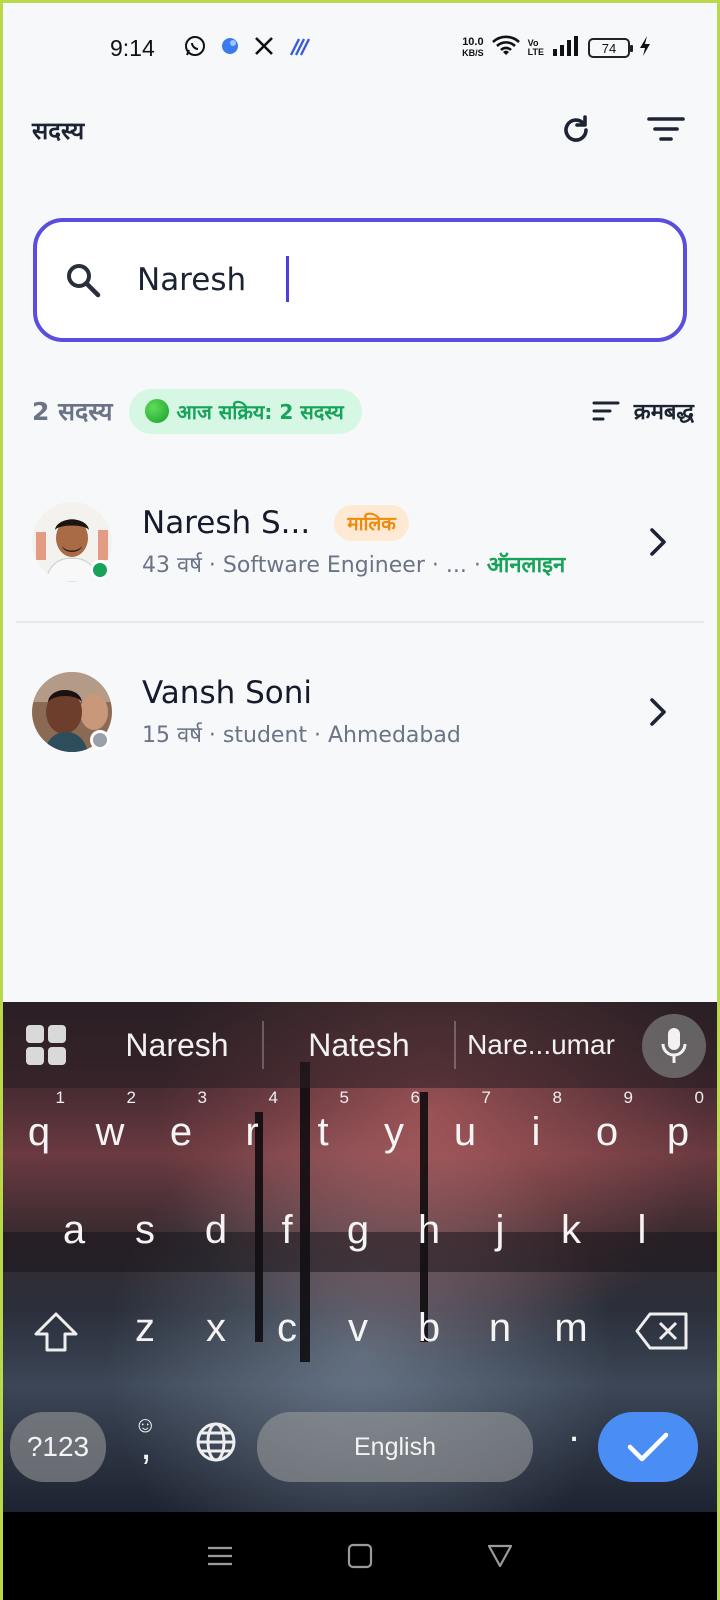 The height and width of the screenshot is (1600, 720). Describe the element at coordinates (465, 1121) in the screenshot. I see `key-u: u7` at that location.